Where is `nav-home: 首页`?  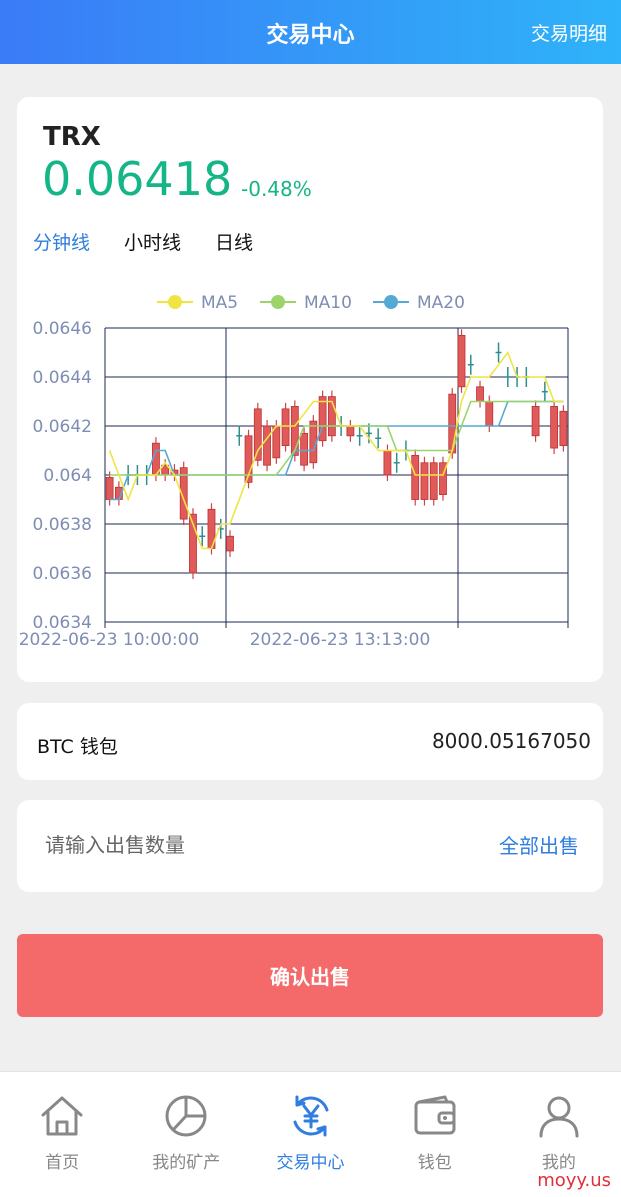
nav-home: 首页 is located at coordinates (62, 1134).